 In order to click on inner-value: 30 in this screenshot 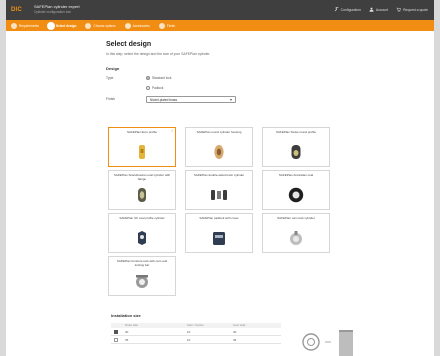, I will do `click(235, 331)`.